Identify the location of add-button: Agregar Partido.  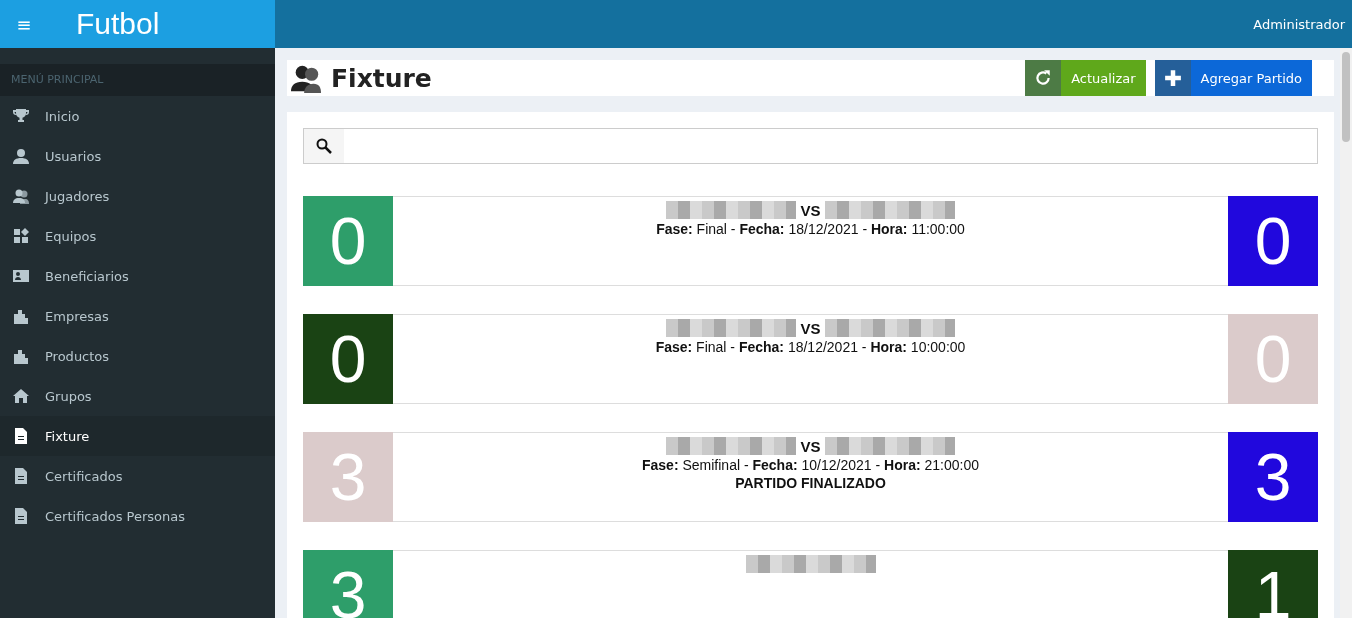
(1233, 78).